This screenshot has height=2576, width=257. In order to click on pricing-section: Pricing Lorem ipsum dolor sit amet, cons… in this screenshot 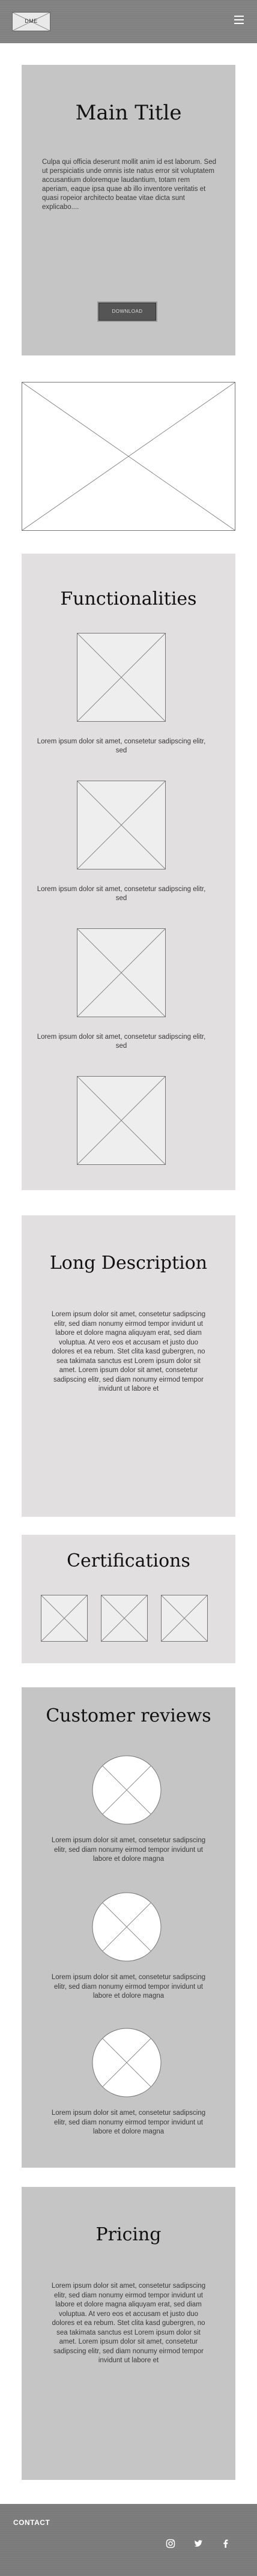, I will do `click(128, 2333)`.